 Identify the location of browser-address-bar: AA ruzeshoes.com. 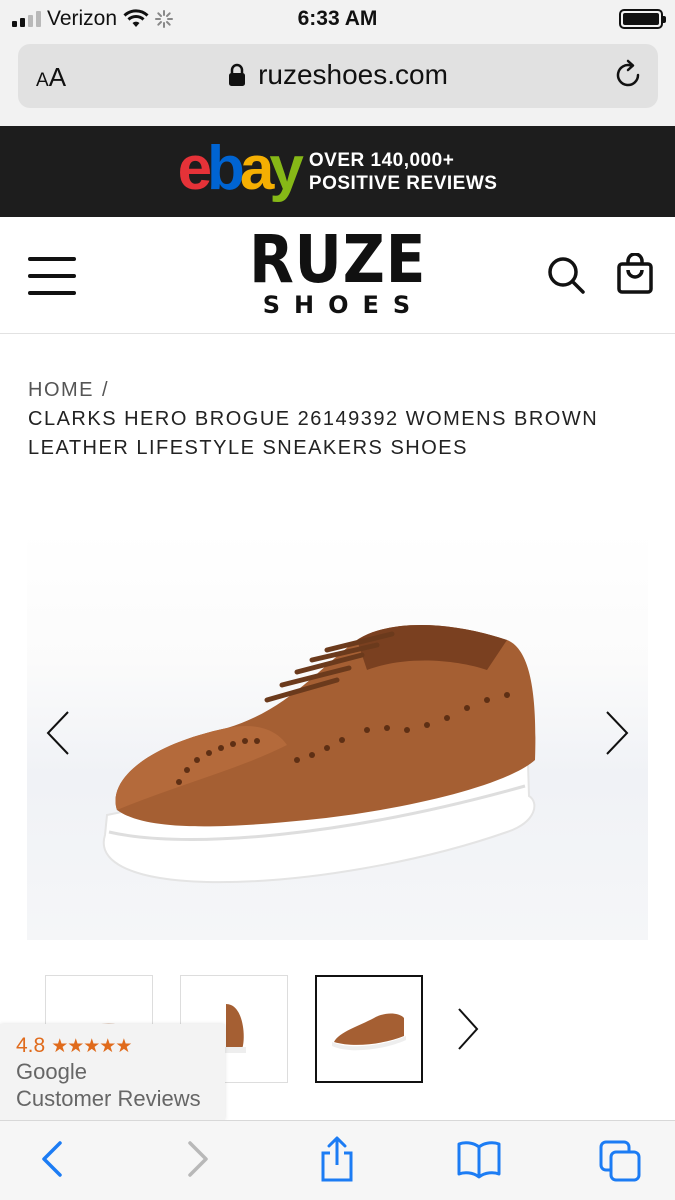
(337, 82).